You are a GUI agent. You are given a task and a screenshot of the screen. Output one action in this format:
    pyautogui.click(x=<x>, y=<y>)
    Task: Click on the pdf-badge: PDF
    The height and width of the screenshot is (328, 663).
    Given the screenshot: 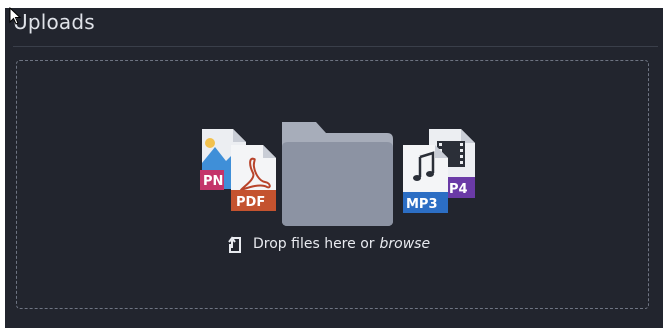 What is the action you would take?
    pyautogui.click(x=250, y=202)
    